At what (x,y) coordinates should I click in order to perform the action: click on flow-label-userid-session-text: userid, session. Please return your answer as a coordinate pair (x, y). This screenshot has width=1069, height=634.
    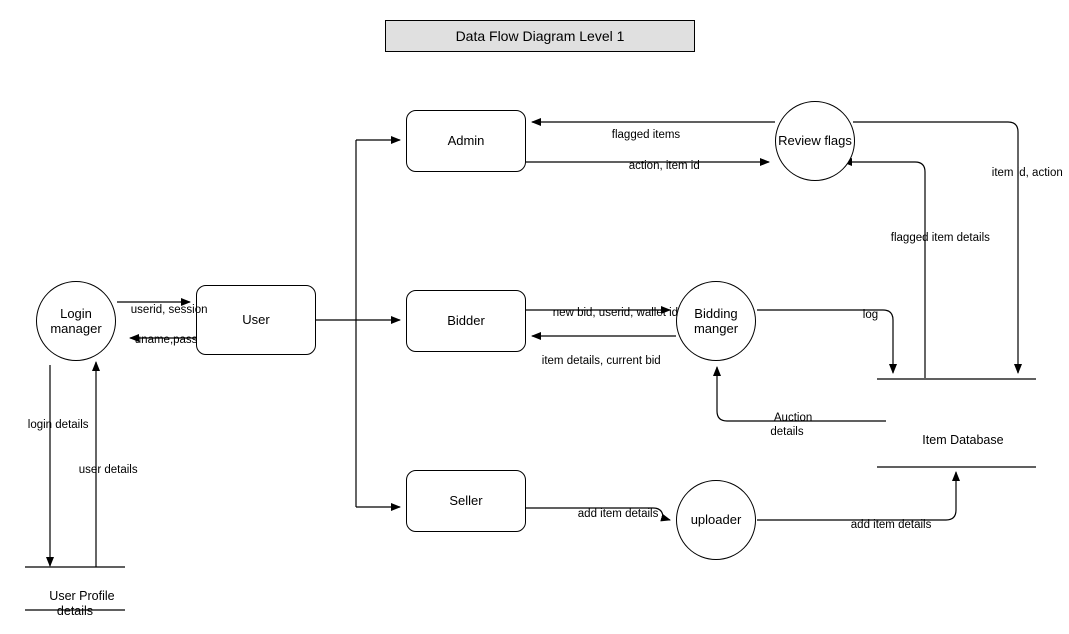
    Looking at the image, I should click on (169, 309).